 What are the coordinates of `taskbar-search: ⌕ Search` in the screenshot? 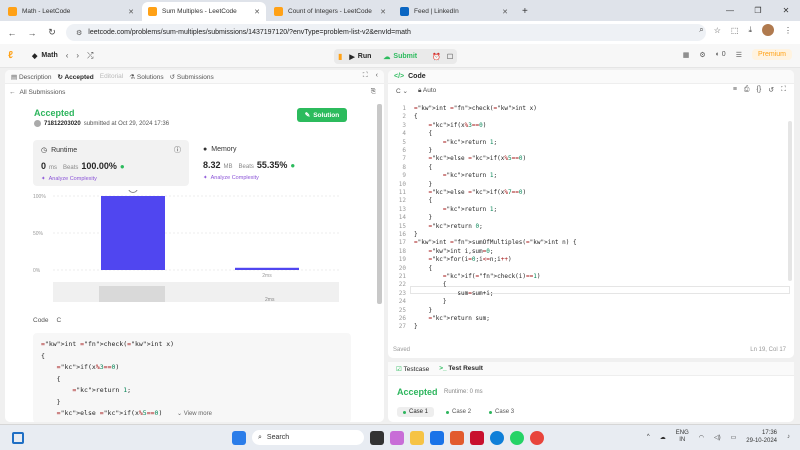 It's located at (308, 437).